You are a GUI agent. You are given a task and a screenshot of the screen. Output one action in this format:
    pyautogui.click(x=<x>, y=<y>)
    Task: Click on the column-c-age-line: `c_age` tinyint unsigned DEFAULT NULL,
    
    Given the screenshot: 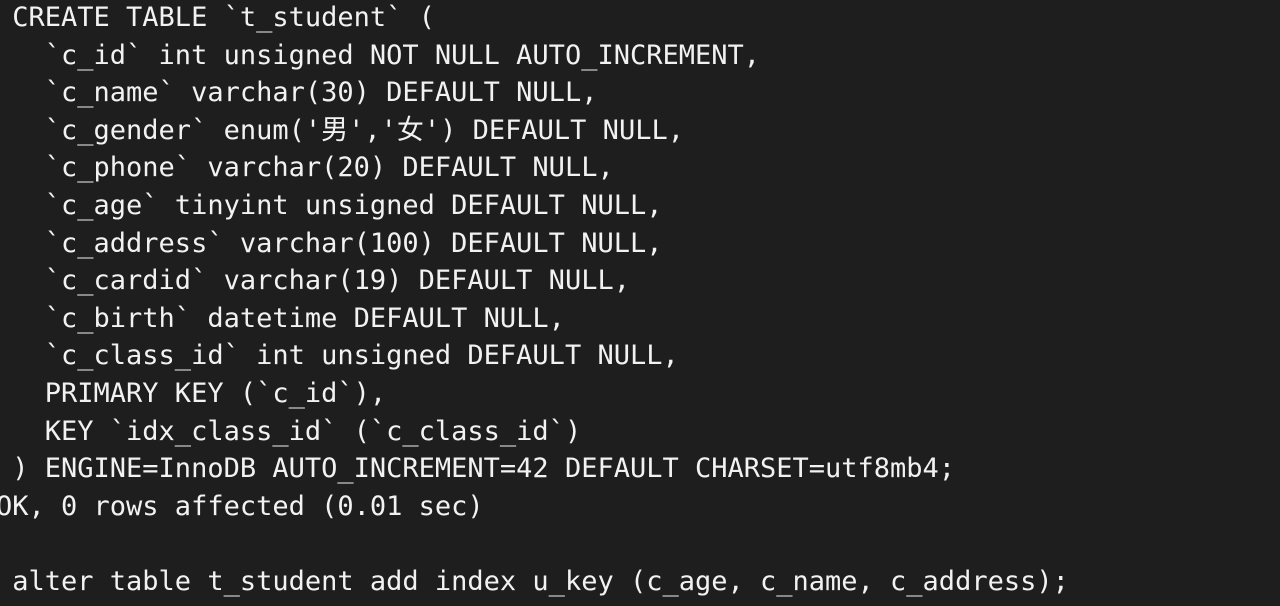 What is the action you would take?
    pyautogui.click(x=331, y=205)
    